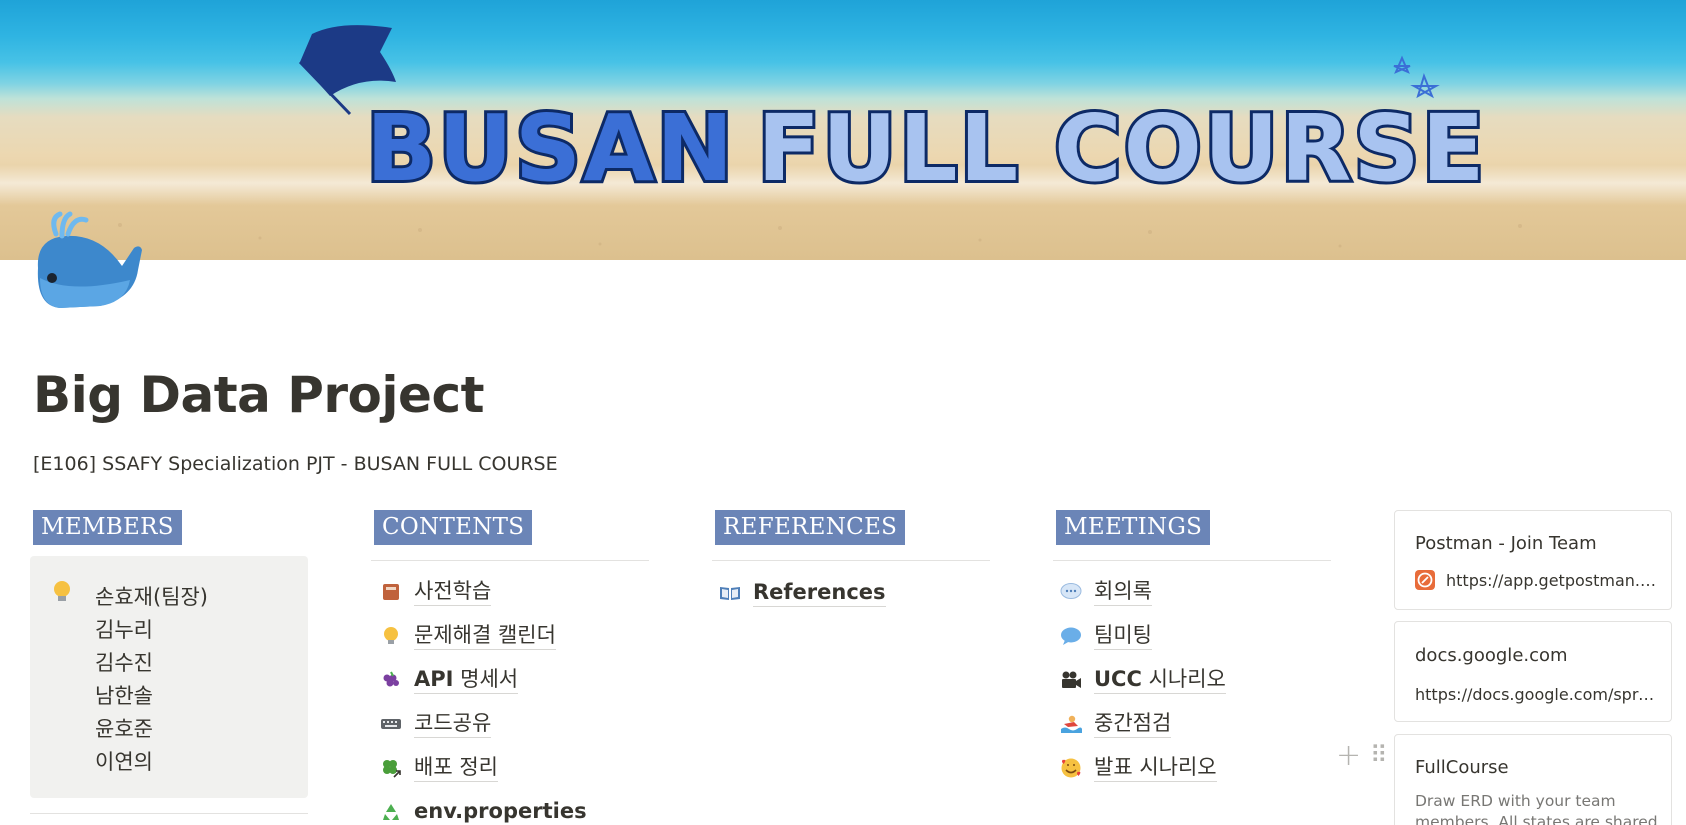  I want to click on grapes-icon, so click(391, 680).